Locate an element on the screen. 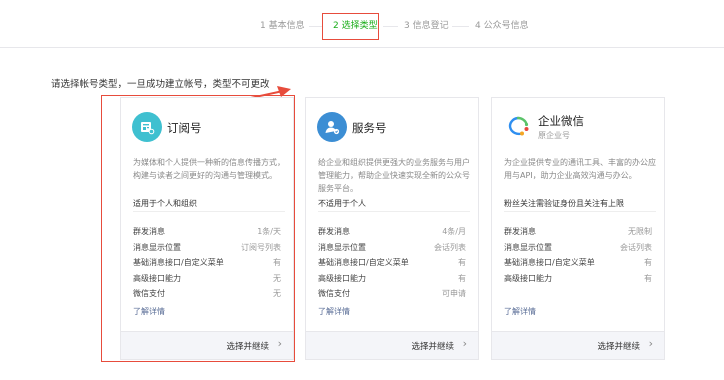 The height and width of the screenshot is (380, 724). feature-value: 4条/月 is located at coordinates (454, 231).